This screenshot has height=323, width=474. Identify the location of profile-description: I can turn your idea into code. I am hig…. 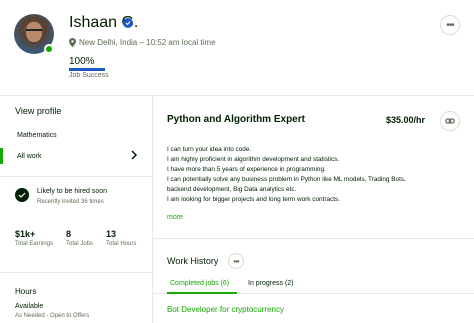
(314, 175).